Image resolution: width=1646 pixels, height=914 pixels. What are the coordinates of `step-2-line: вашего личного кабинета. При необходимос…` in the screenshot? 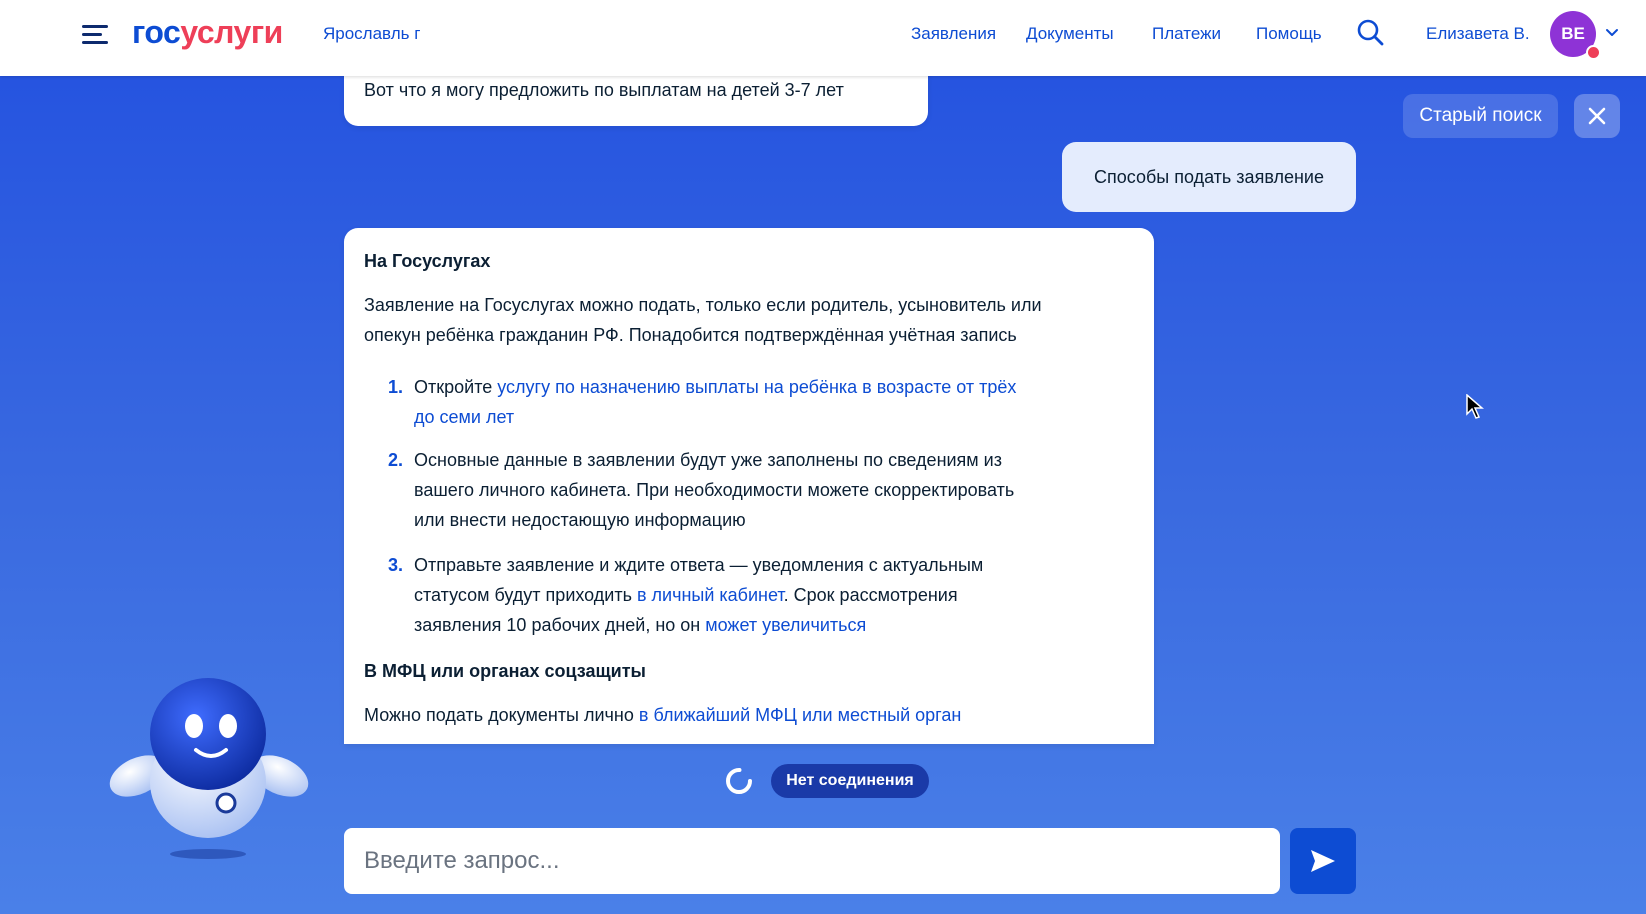 It's located at (714, 490).